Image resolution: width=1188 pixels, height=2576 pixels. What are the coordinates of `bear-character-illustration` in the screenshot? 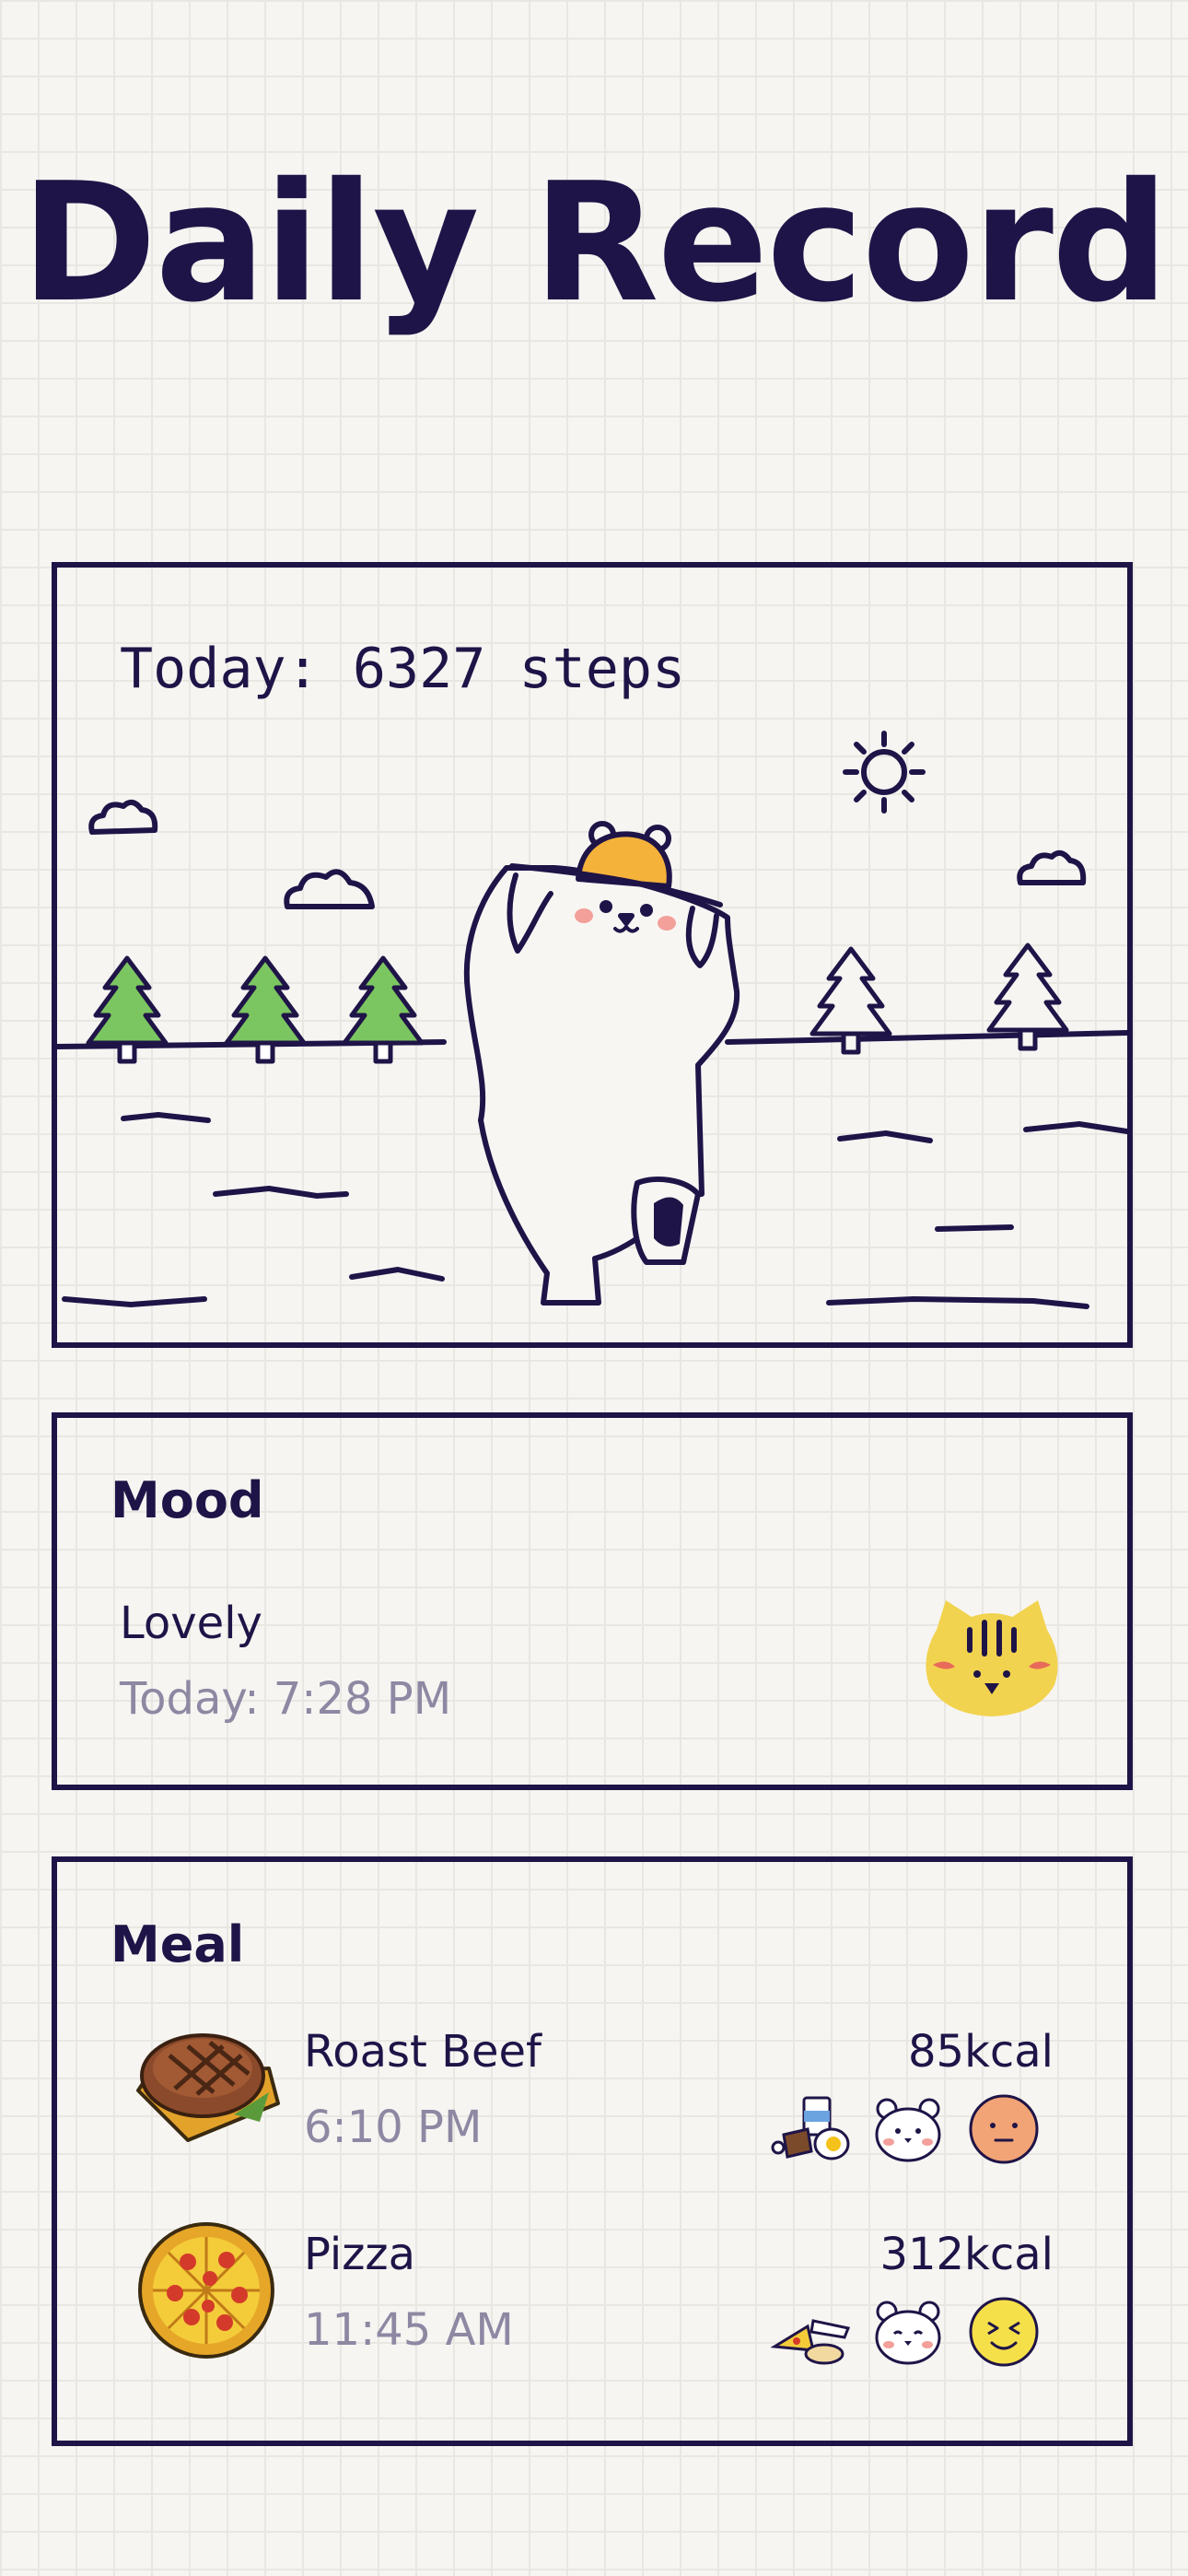 It's located at (601, 1063).